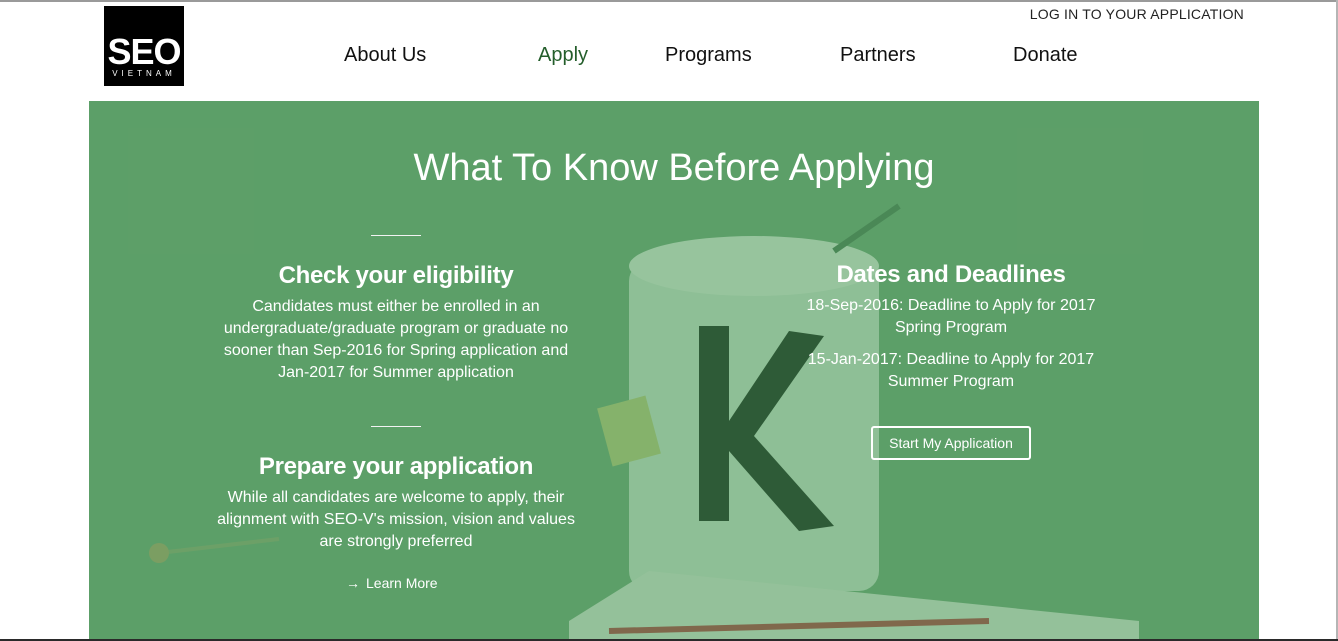 This screenshot has width=1338, height=641. I want to click on nav-about-us: About Us, so click(385, 55).